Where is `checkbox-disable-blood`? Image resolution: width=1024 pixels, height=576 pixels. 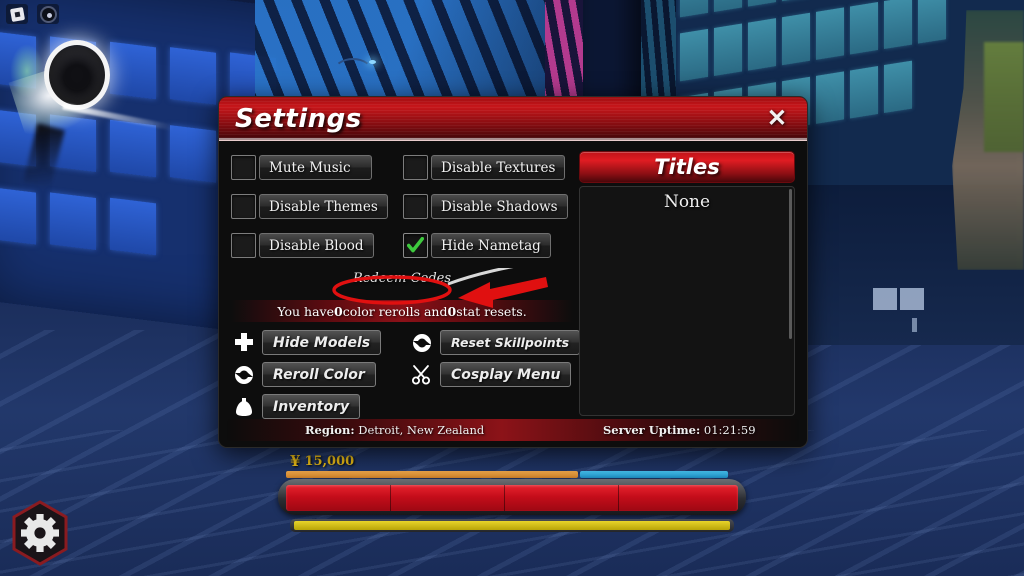
checkbox-disable-blood is located at coordinates (243, 245).